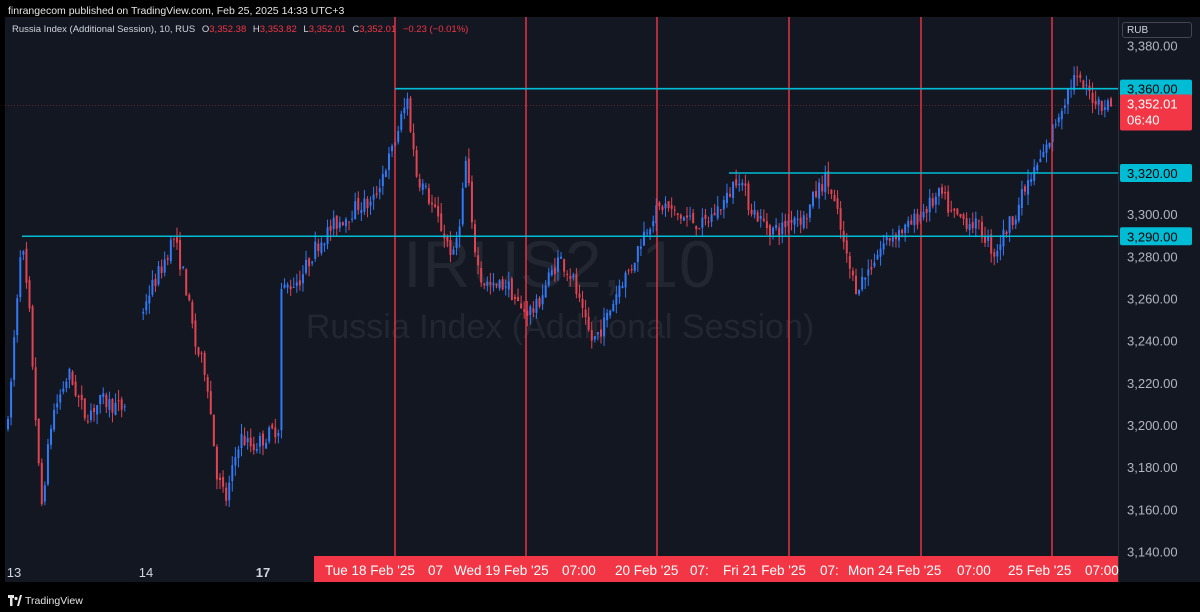 This screenshot has height=612, width=1200. What do you see at coordinates (894, 570) in the screenshot?
I see `date-range-label: Mon 24 Feb '25` at bounding box center [894, 570].